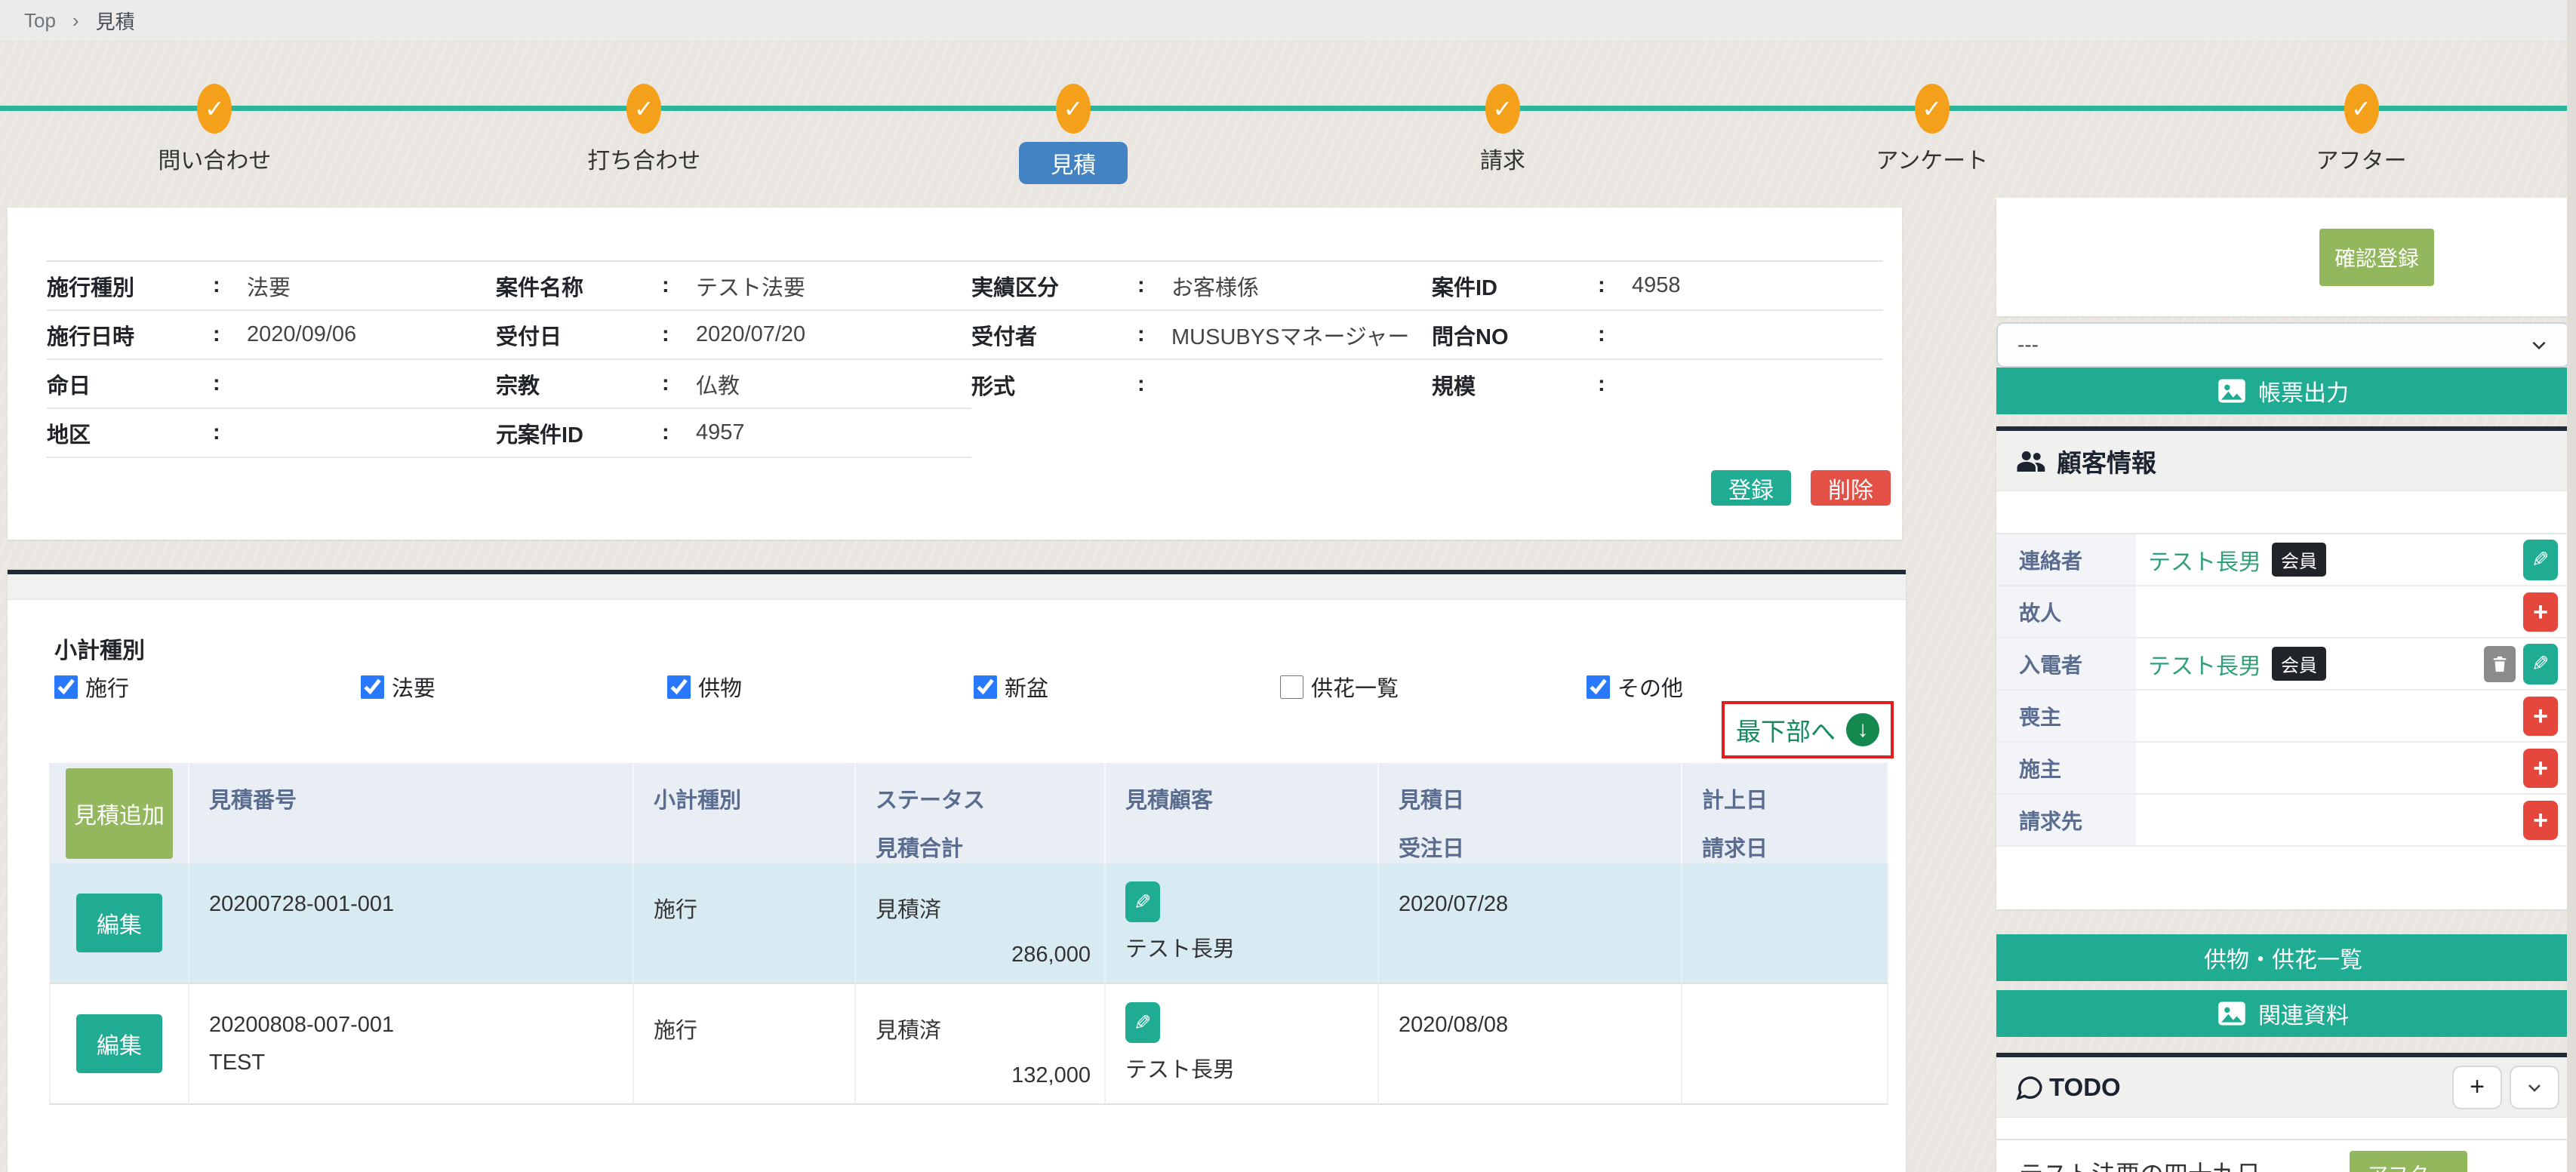 The width and height of the screenshot is (2576, 1172). I want to click on field-format: 形式:, so click(1058, 385).